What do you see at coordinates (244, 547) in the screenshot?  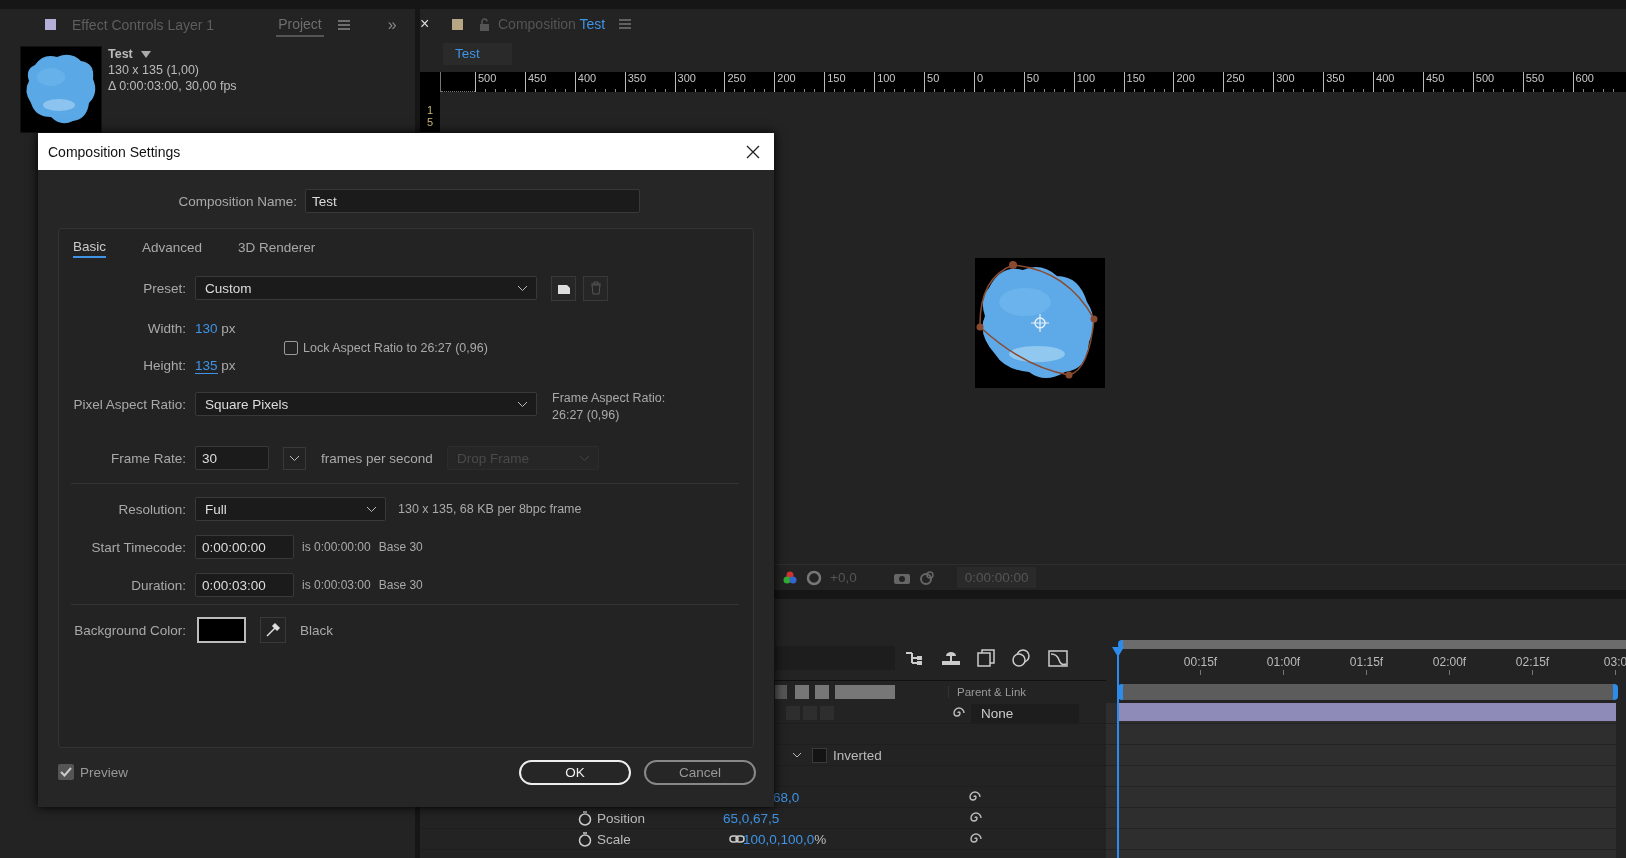 I see `timecode-field: 0:00:00:00` at bounding box center [244, 547].